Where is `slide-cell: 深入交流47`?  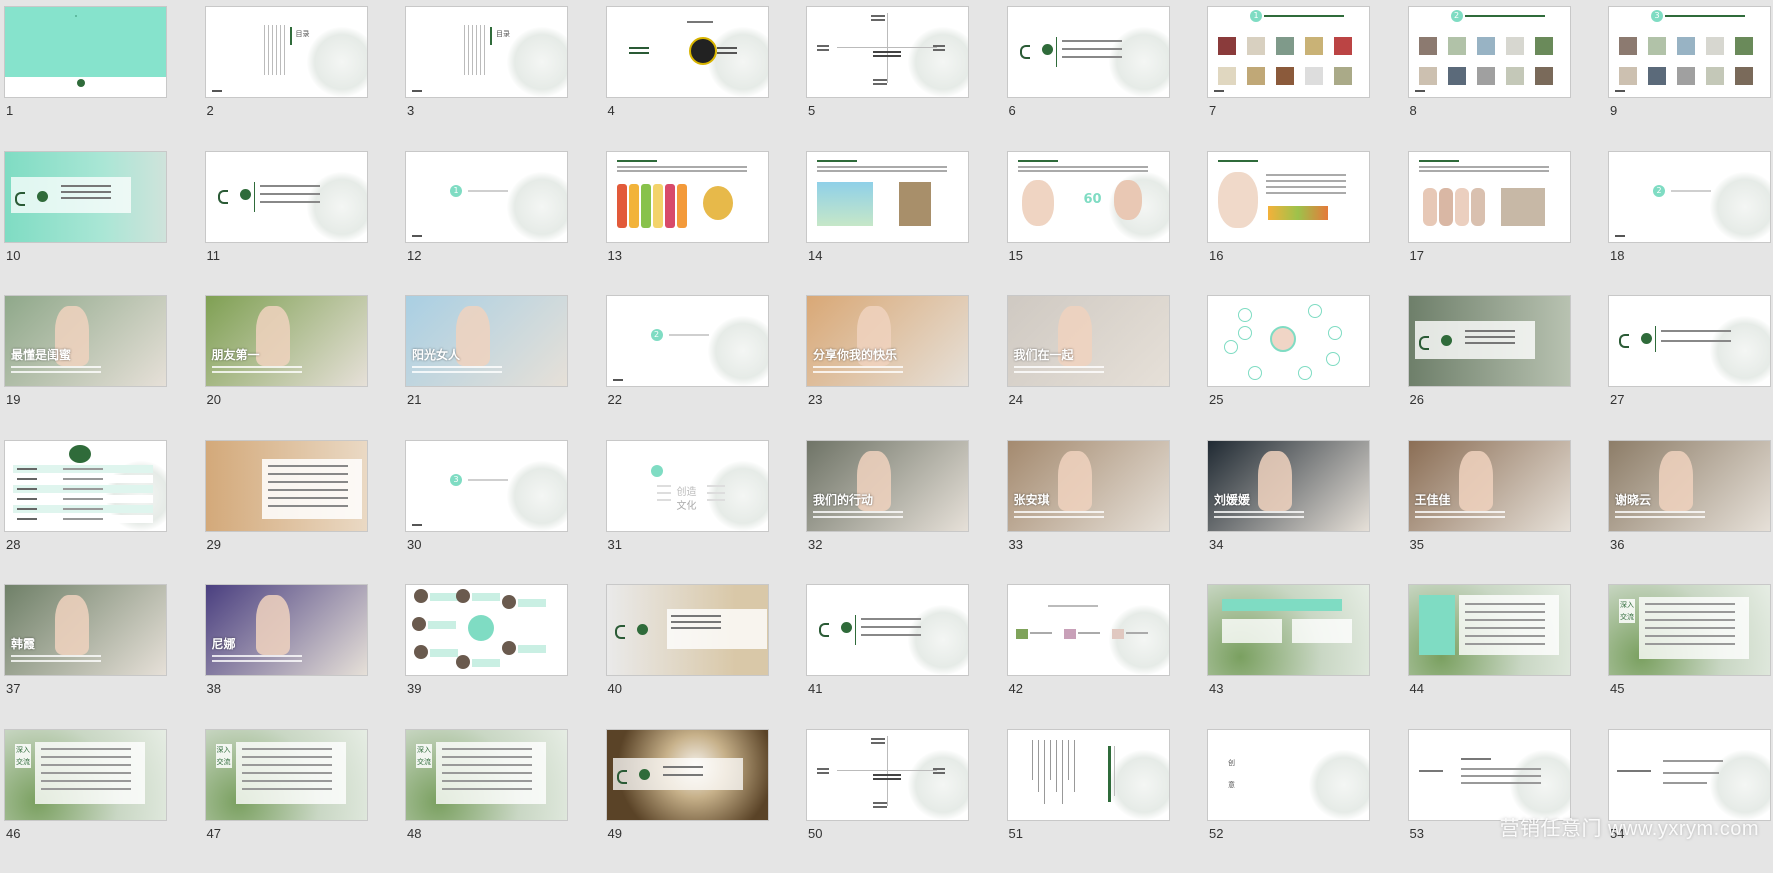 slide-cell: 深入交流47 is located at coordinates (305, 801).